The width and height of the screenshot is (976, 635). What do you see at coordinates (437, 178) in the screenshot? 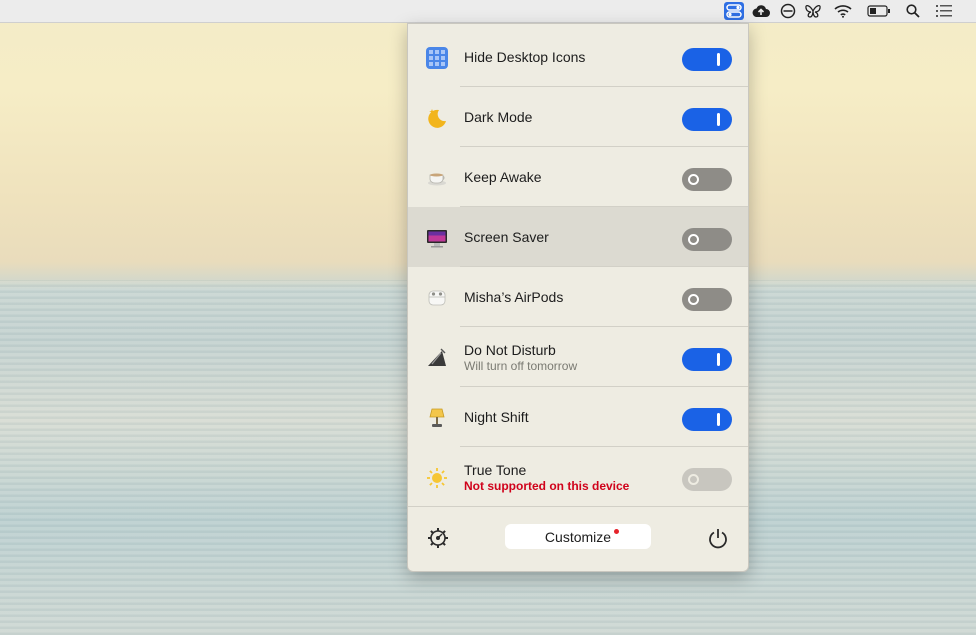
I see `cup-icon` at bounding box center [437, 178].